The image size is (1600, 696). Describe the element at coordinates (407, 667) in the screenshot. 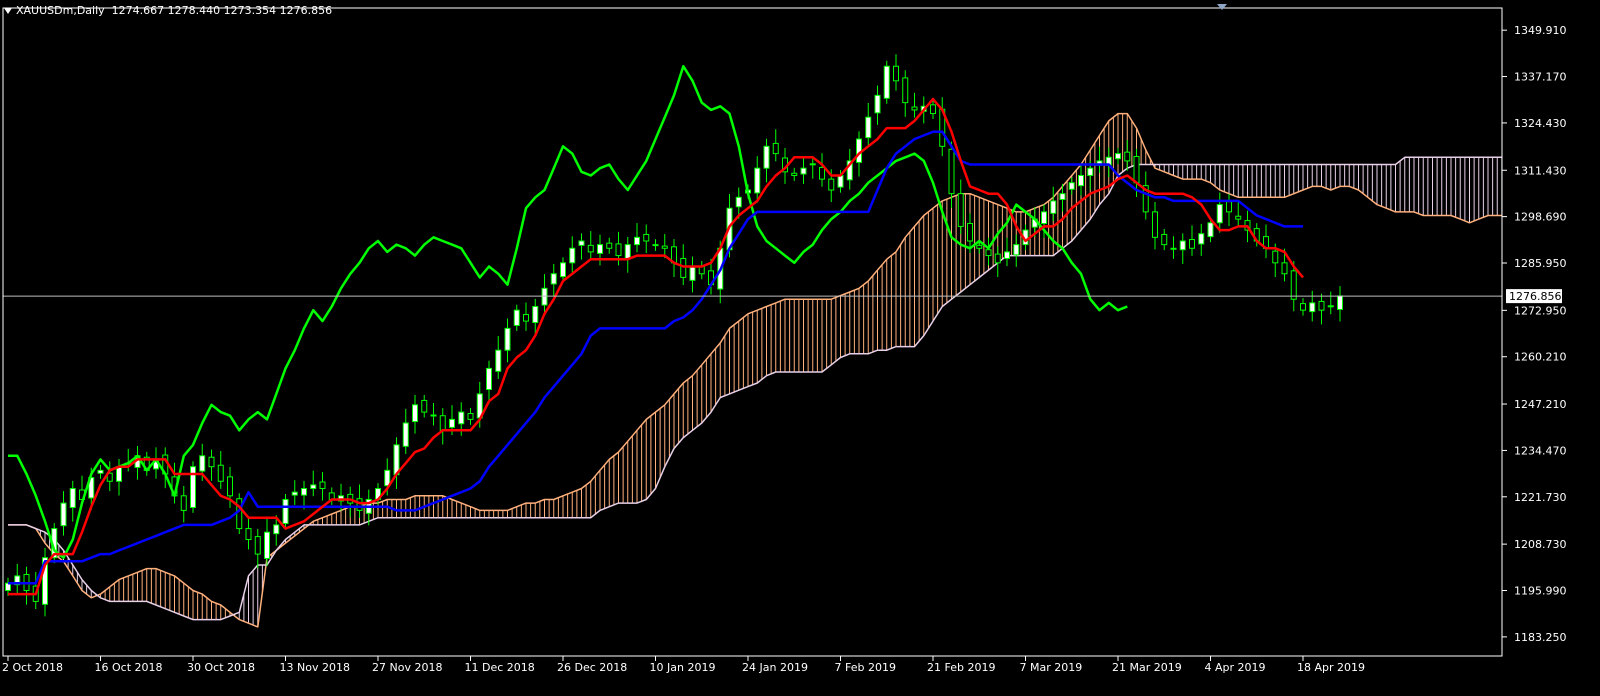

I see `x-tick-label: 27 Nov 2018` at that location.